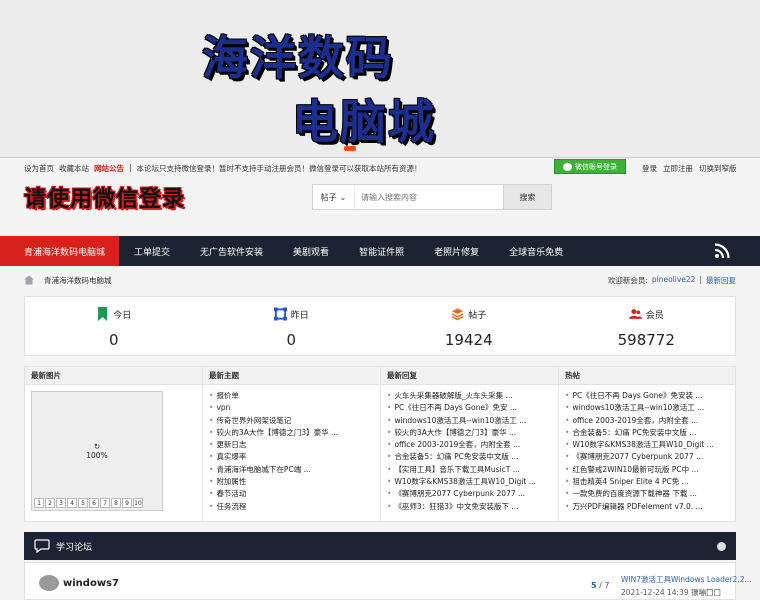 This screenshot has width=760, height=600. Describe the element at coordinates (127, 503) in the screenshot. I see `page-button: 9` at that location.